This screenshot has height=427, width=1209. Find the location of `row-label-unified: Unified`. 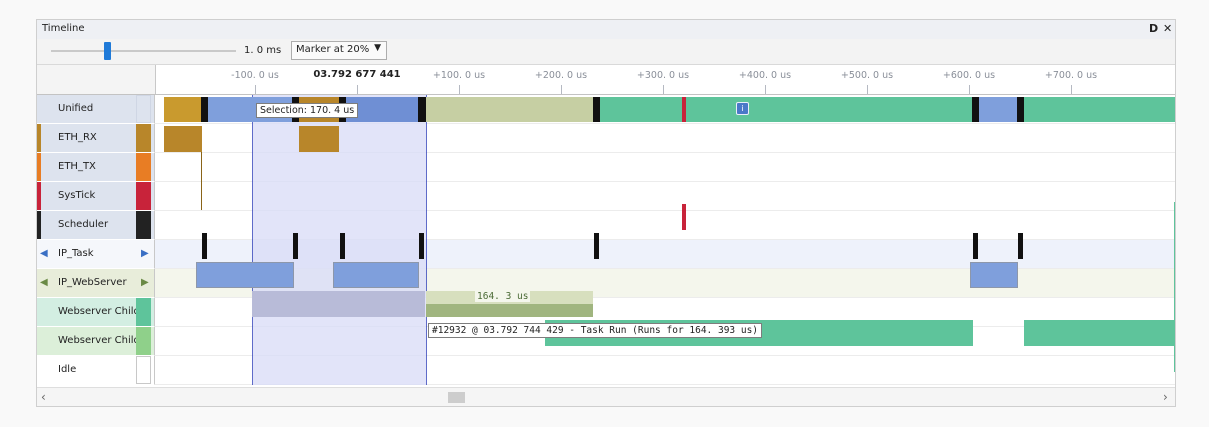

row-label-unified: Unified is located at coordinates (96, 109).